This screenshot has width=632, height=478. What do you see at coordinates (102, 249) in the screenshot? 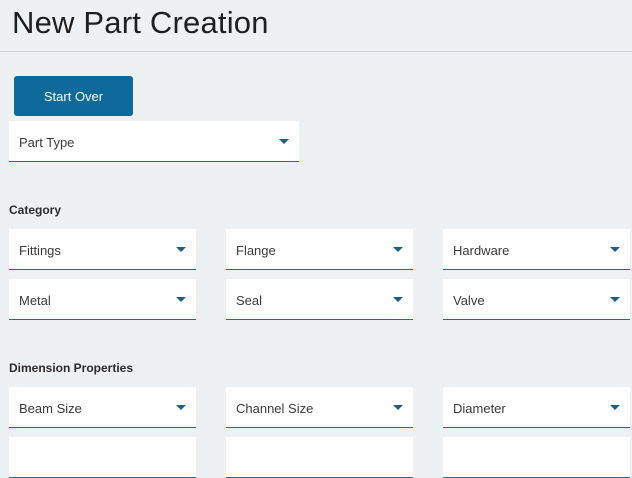
I see `category-select-fittings: Fittings` at bounding box center [102, 249].